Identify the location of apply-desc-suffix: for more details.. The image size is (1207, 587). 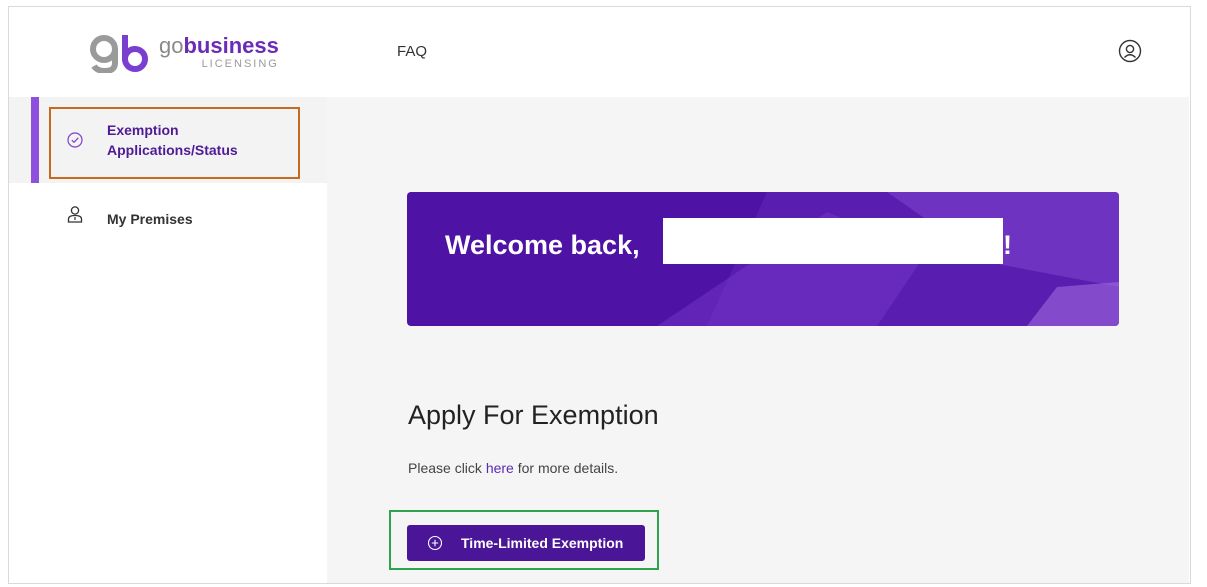
(566, 468).